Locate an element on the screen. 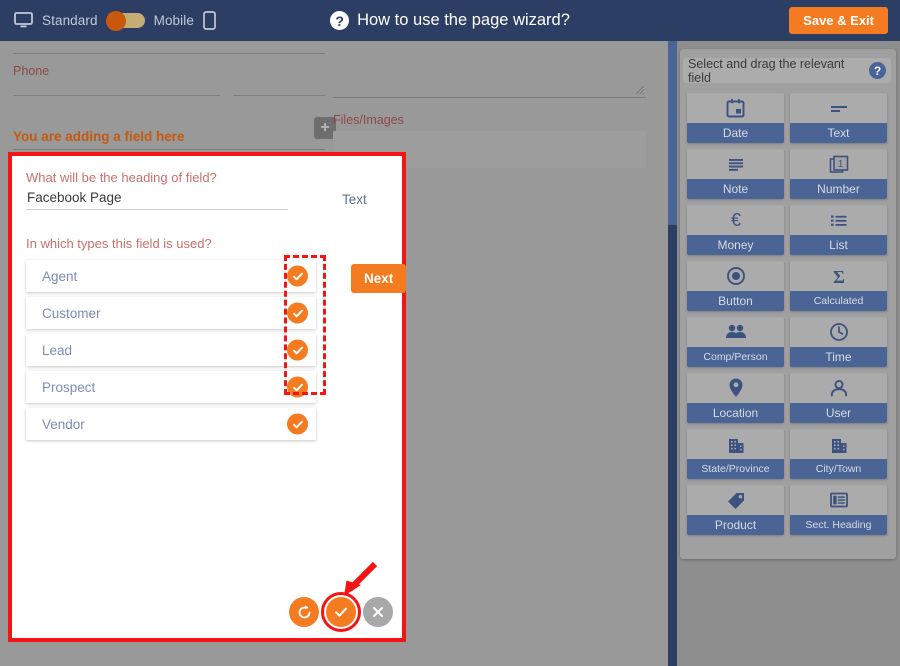  field-type-number: 1 Number is located at coordinates (838, 174).